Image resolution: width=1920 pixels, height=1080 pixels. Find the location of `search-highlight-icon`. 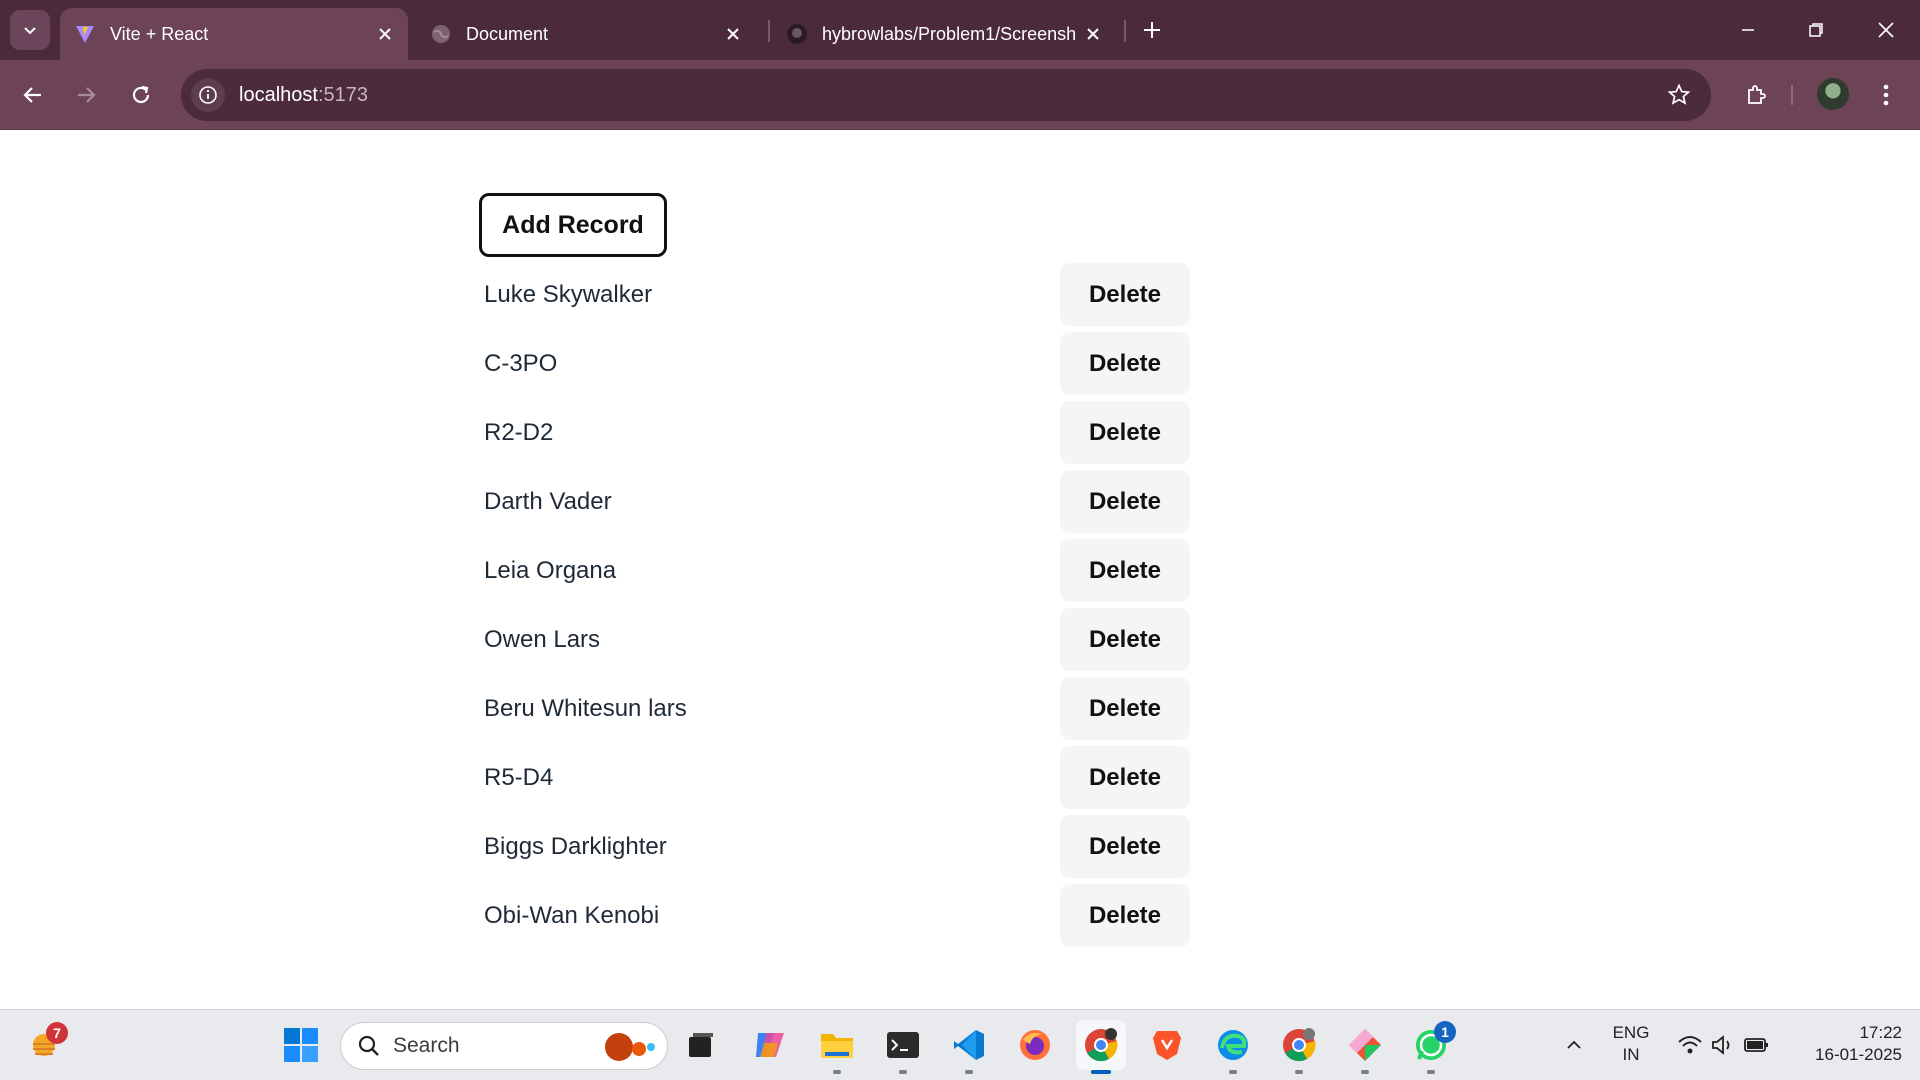

search-highlight-icon is located at coordinates (630, 1047).